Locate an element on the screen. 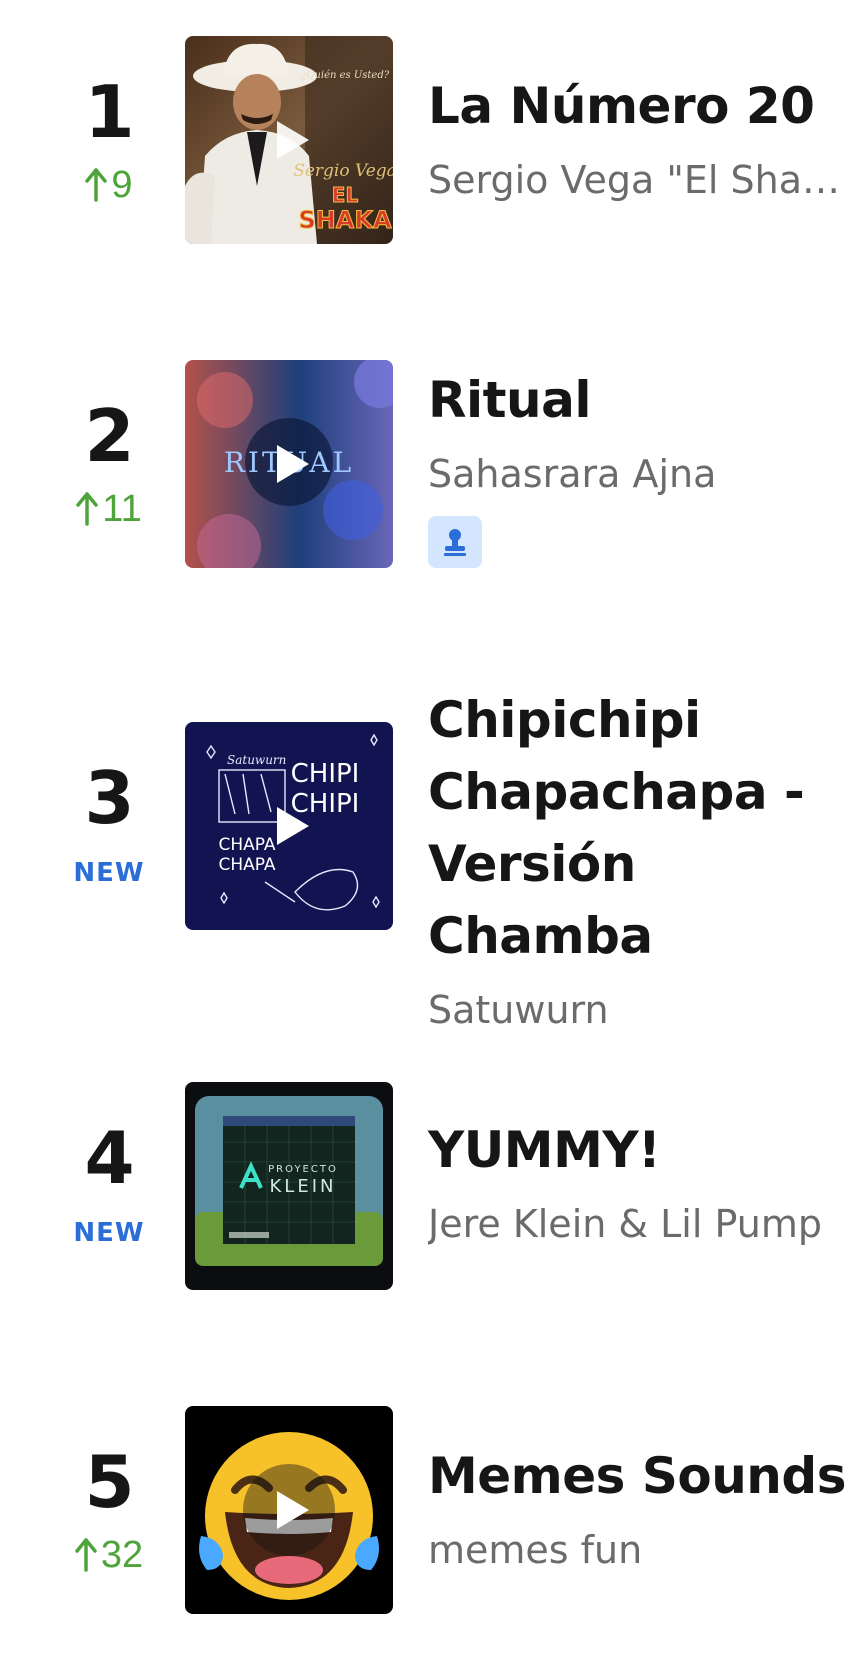 This screenshot has width=867, height=1674. track-meta: YUMMY! Jere Klein & Lil Pump is located at coordinates (638, 1181).